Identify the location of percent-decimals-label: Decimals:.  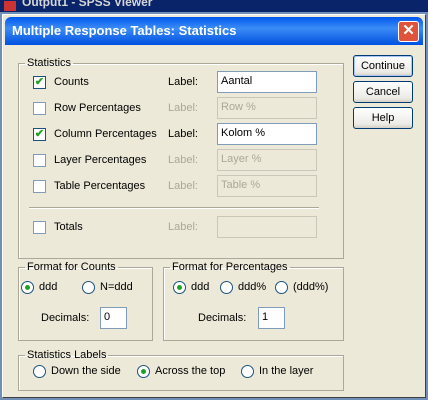
(222, 318).